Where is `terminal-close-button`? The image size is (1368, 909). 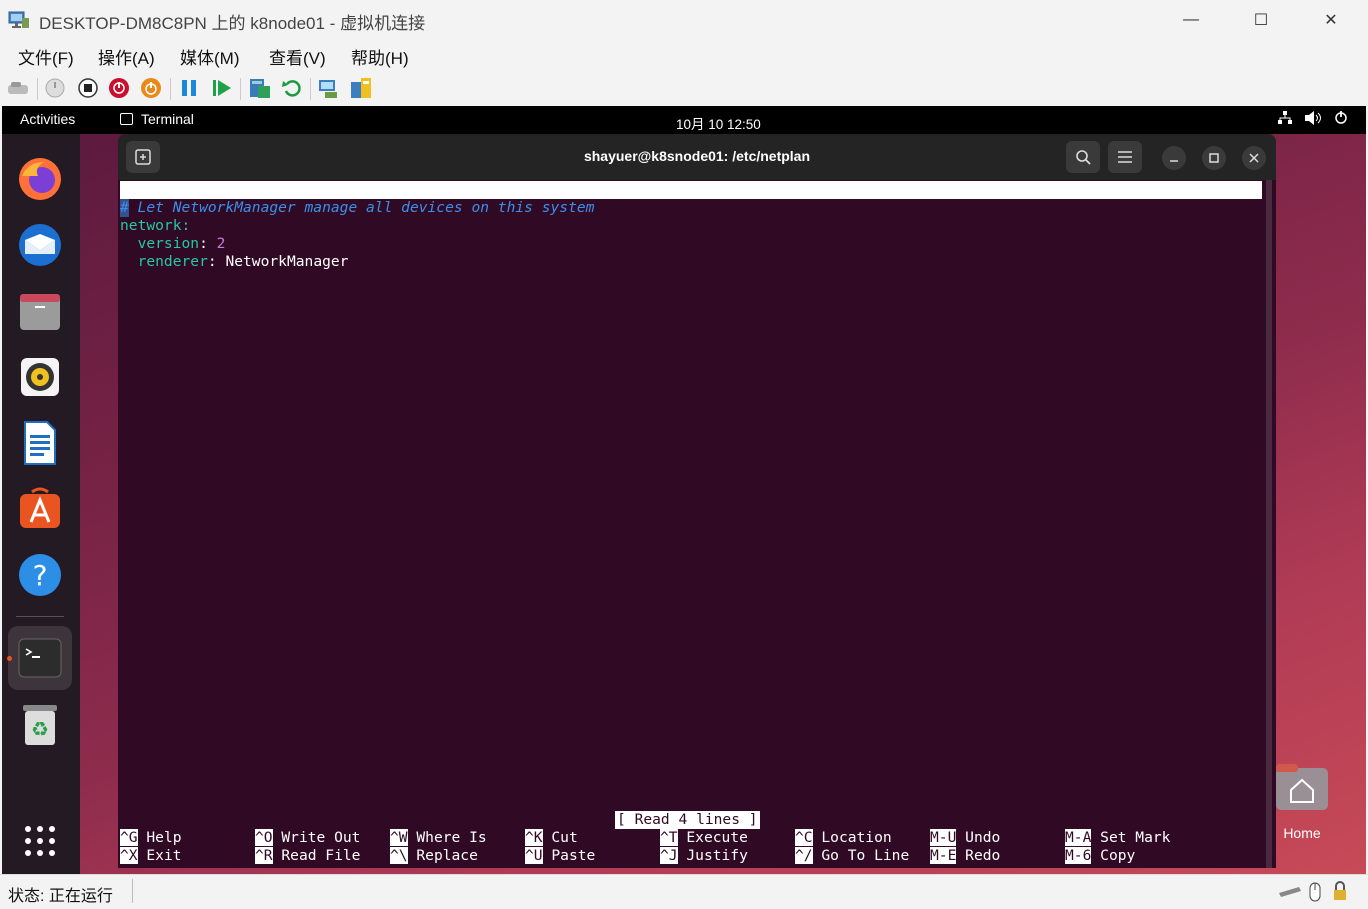
terminal-close-button is located at coordinates (1254, 158).